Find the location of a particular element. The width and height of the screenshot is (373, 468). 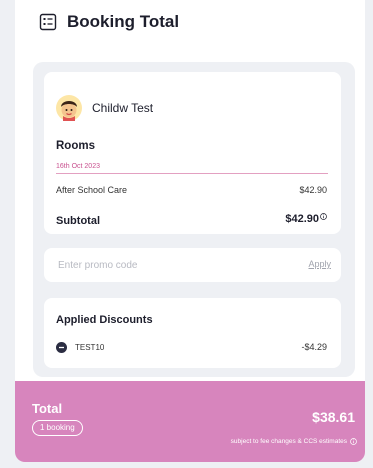

subtotal-value: $42.90 is located at coordinates (306, 219).